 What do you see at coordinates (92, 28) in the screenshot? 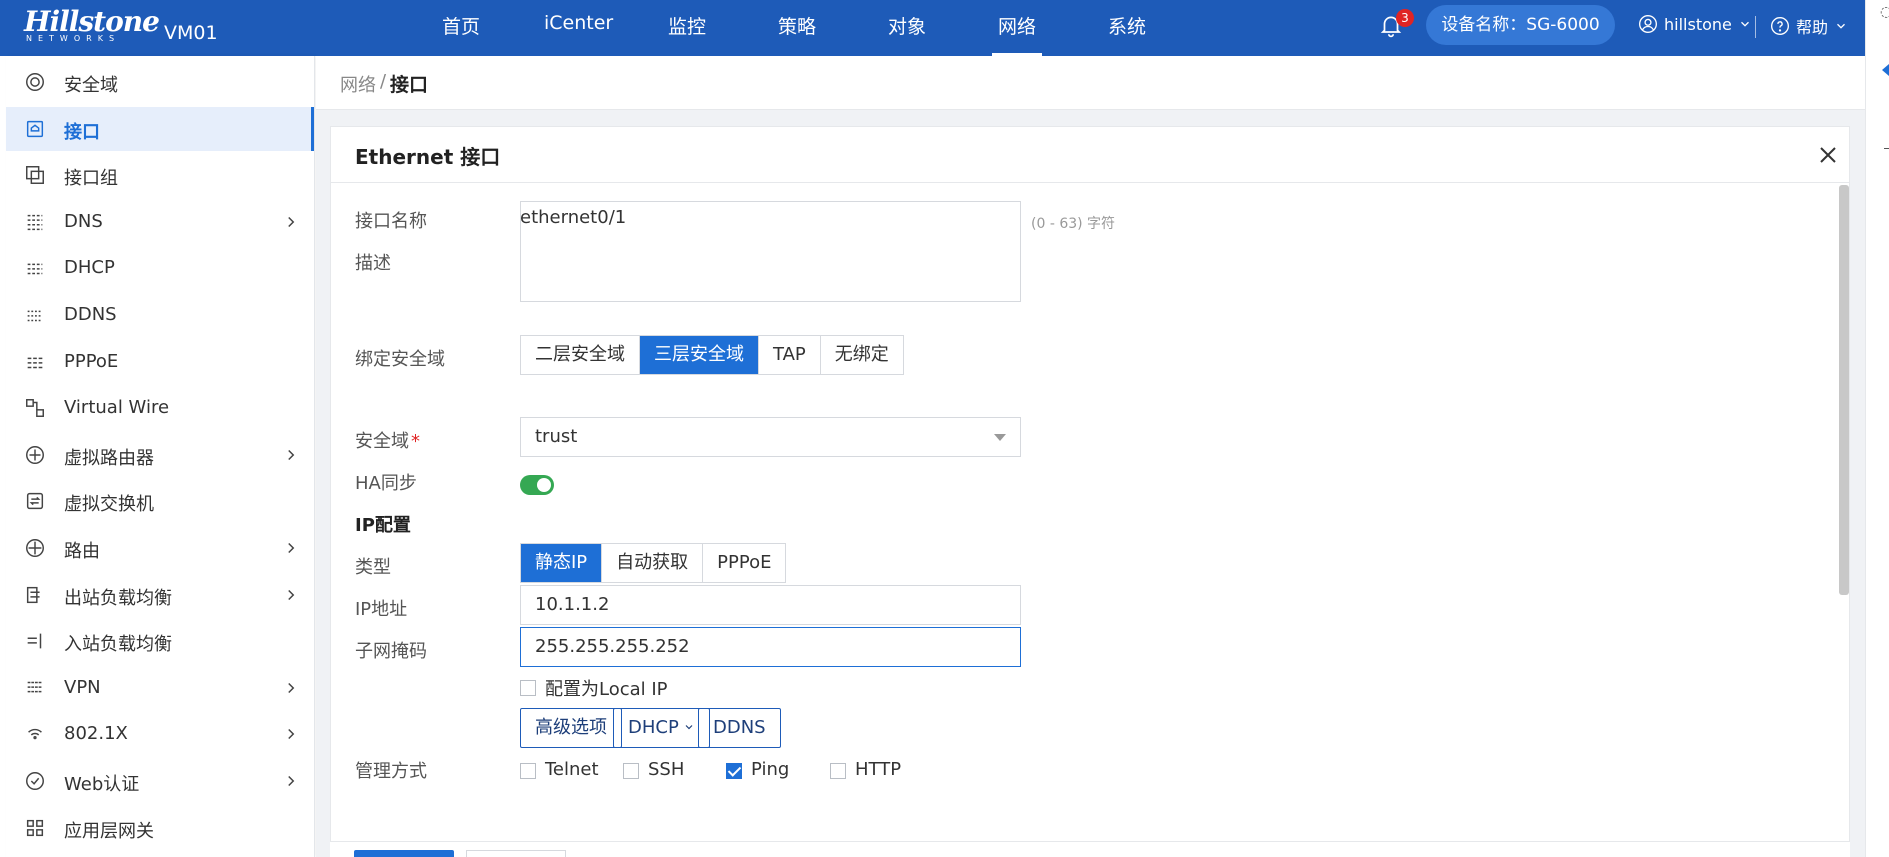
I see `hillstone-logo: Hillstone NETWORKS` at bounding box center [92, 28].